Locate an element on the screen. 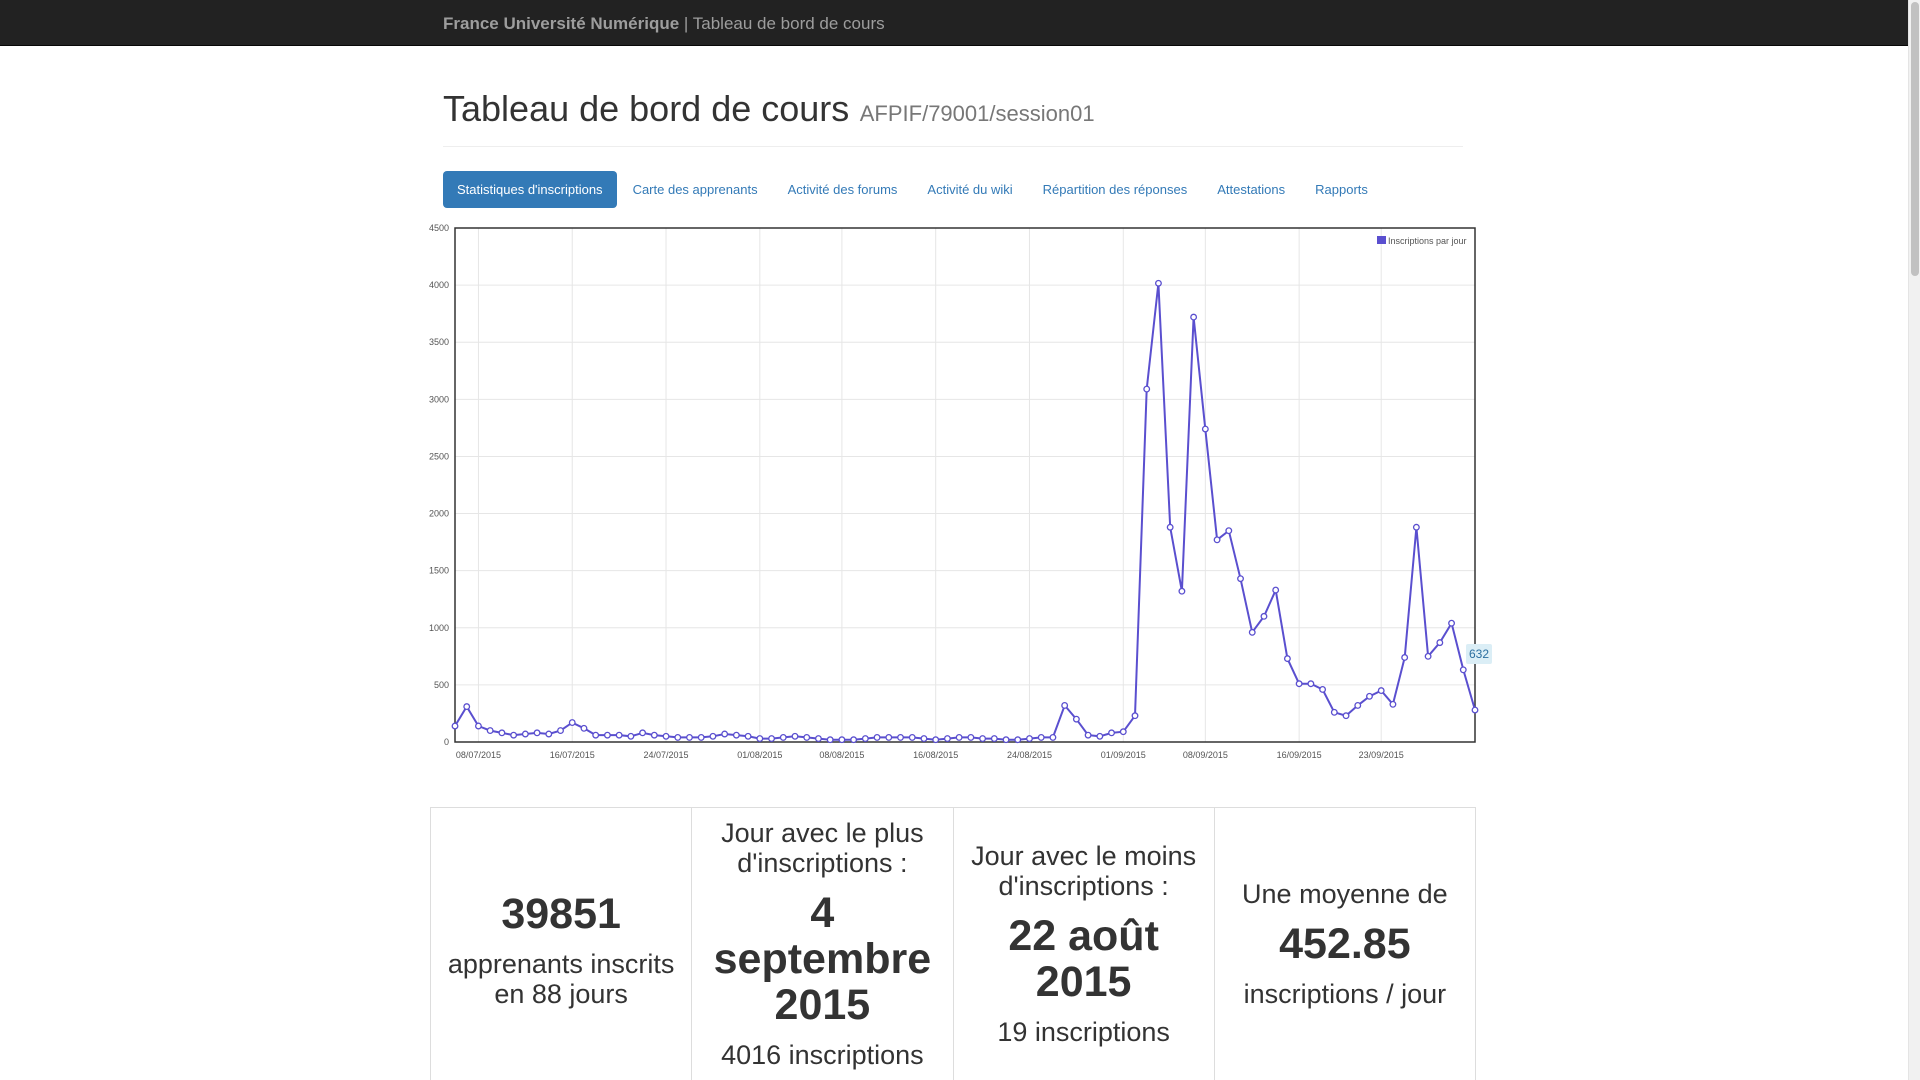  y-tick-label: 1000 is located at coordinates (439, 628).